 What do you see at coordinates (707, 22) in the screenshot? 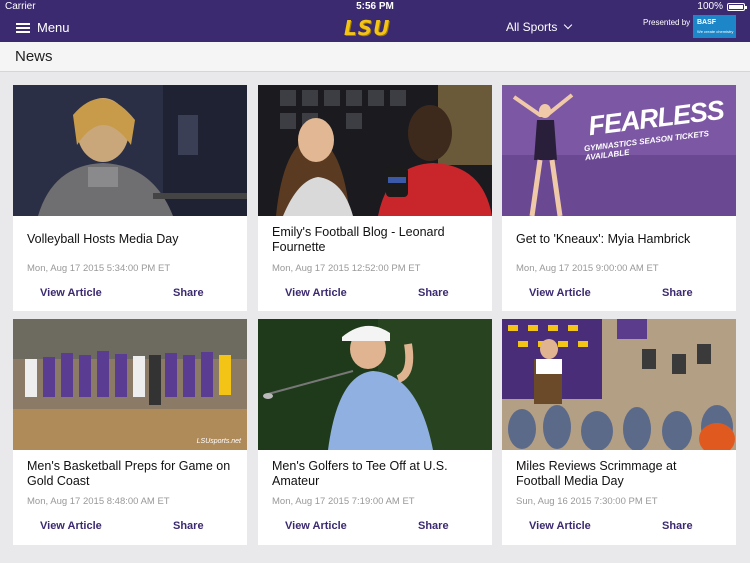
I see `sponsor-name: BASF` at bounding box center [707, 22].